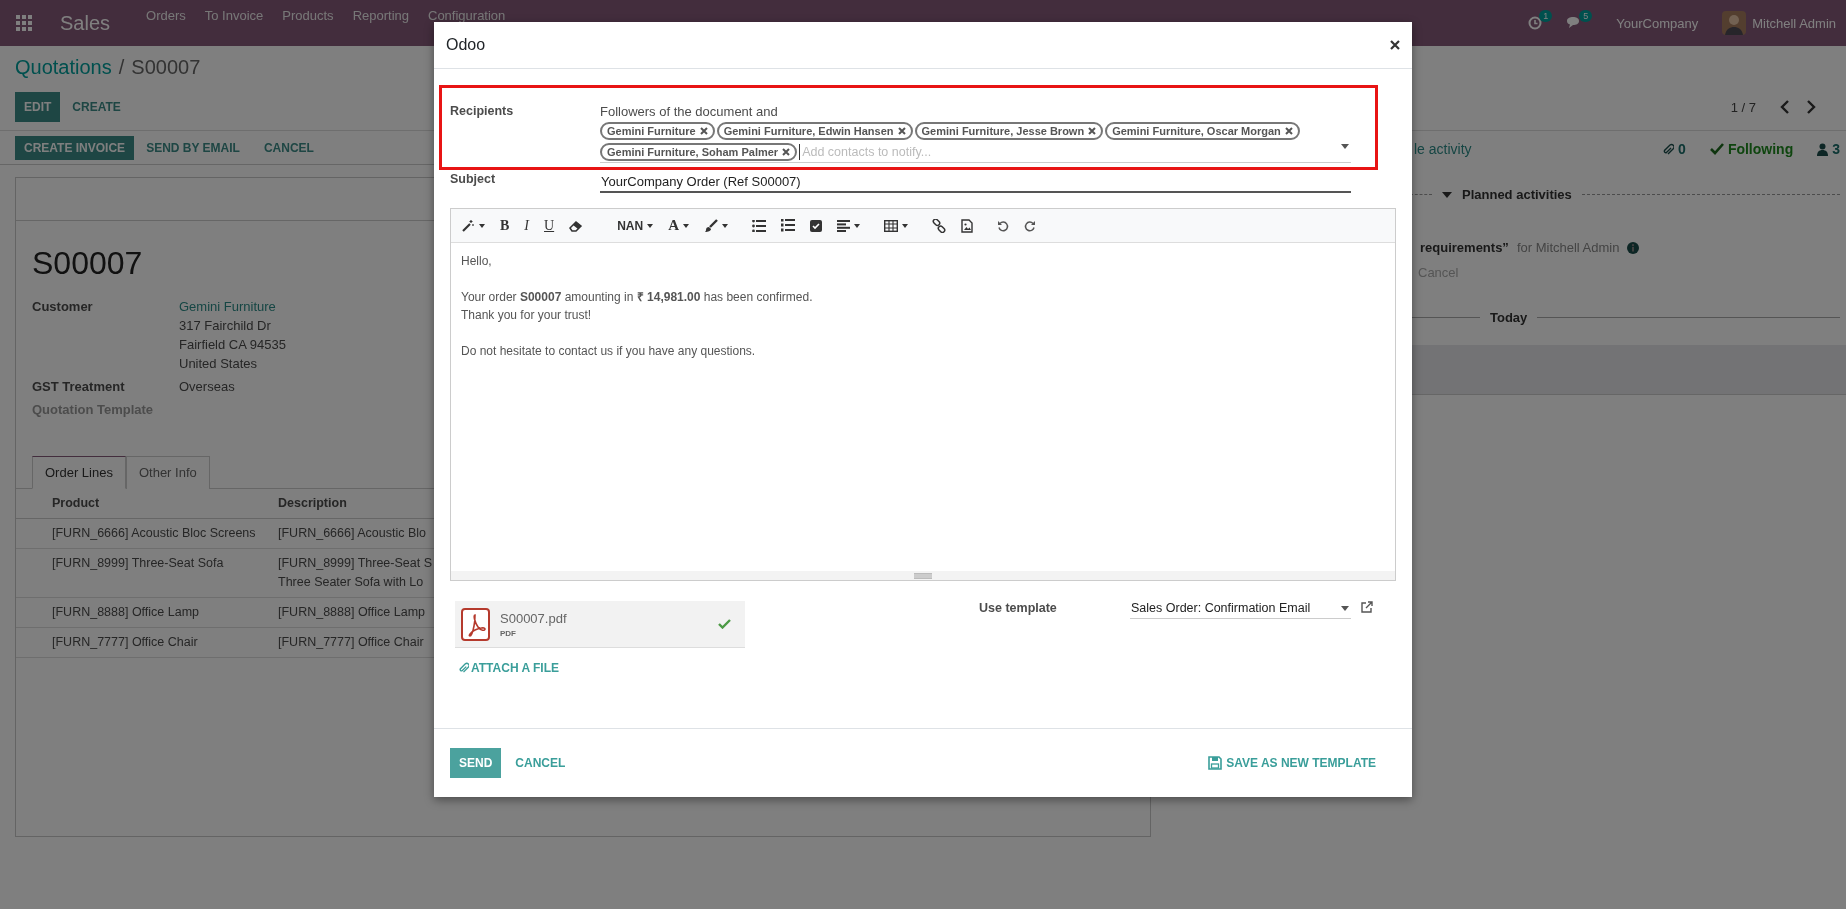 The image size is (1846, 909). I want to click on align-icon, so click(843, 225).